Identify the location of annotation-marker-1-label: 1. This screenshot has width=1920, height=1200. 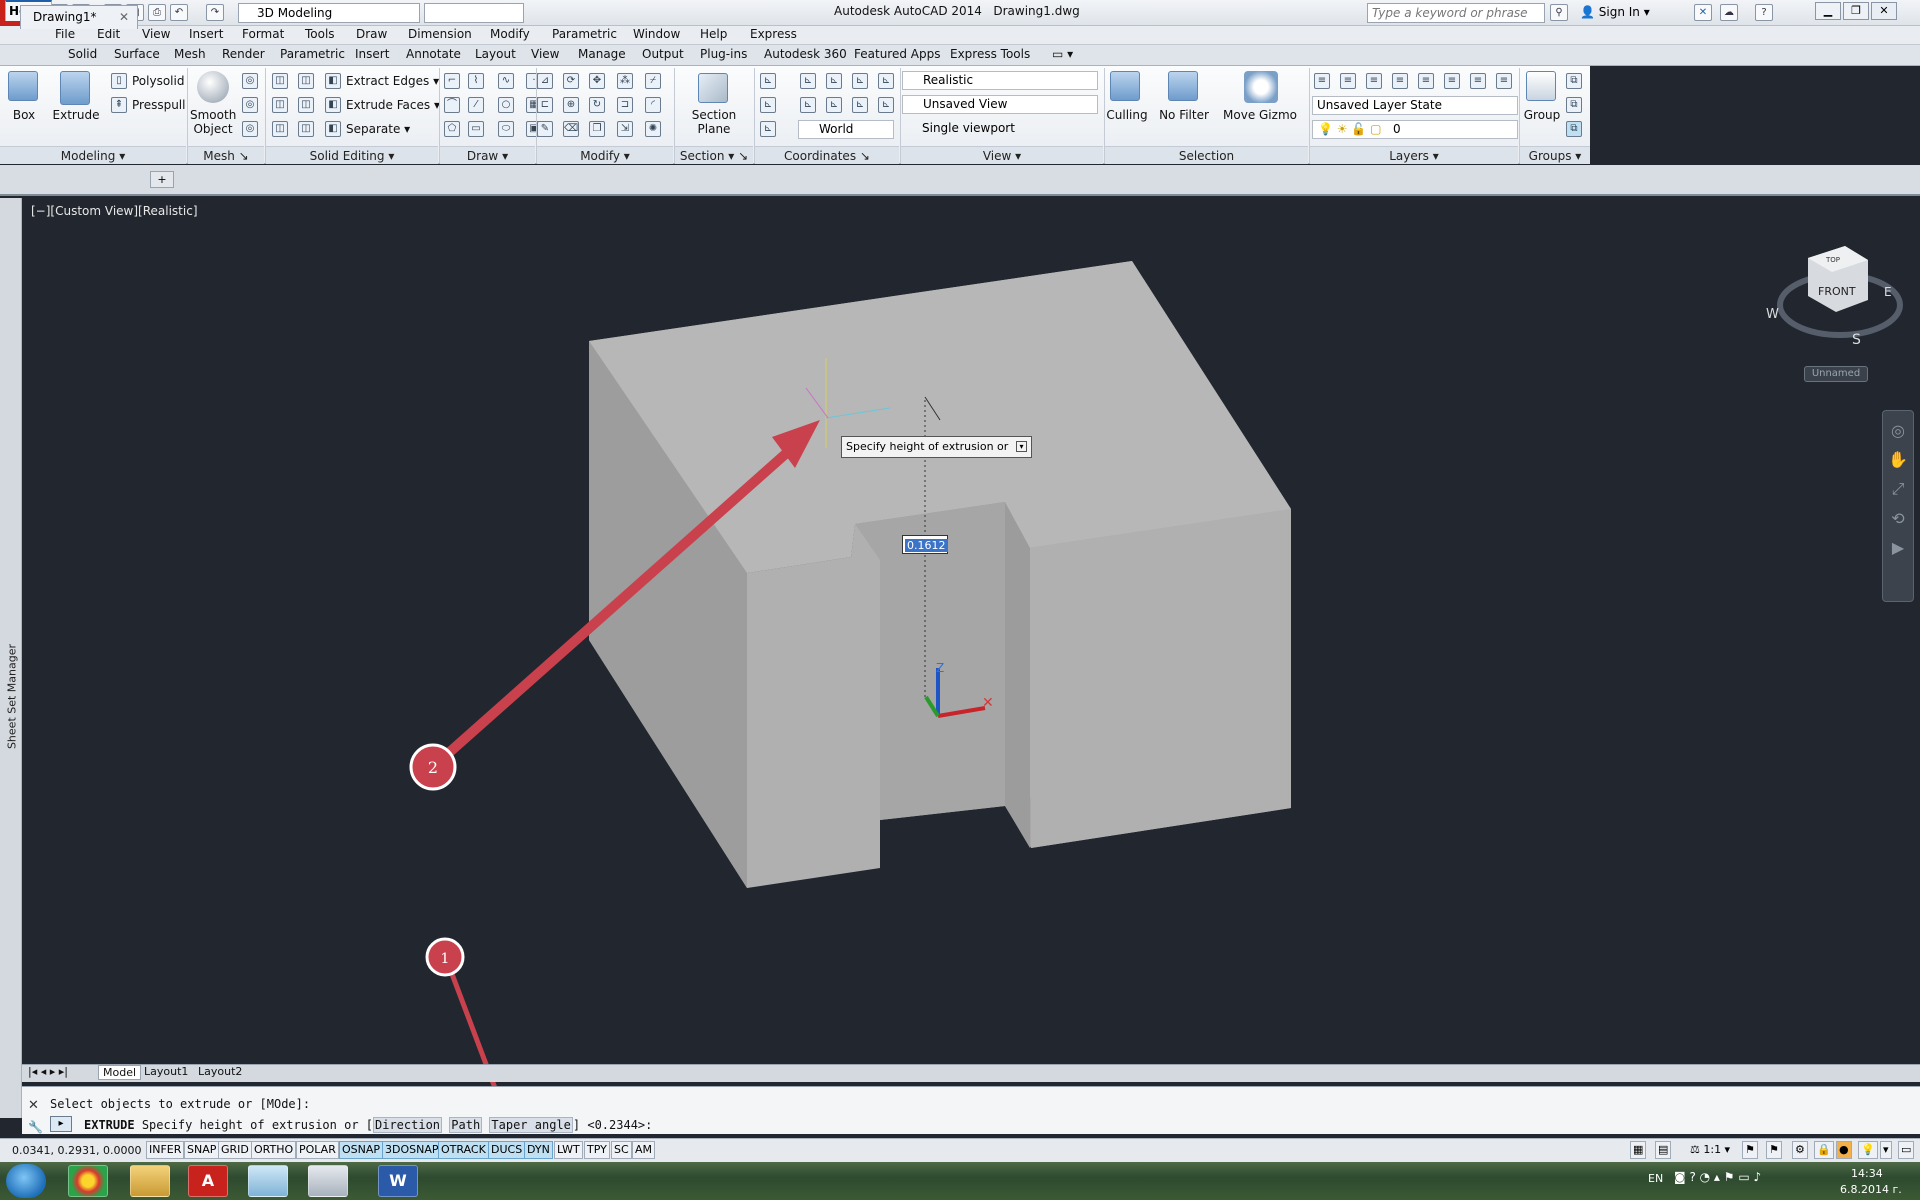
(445, 959).